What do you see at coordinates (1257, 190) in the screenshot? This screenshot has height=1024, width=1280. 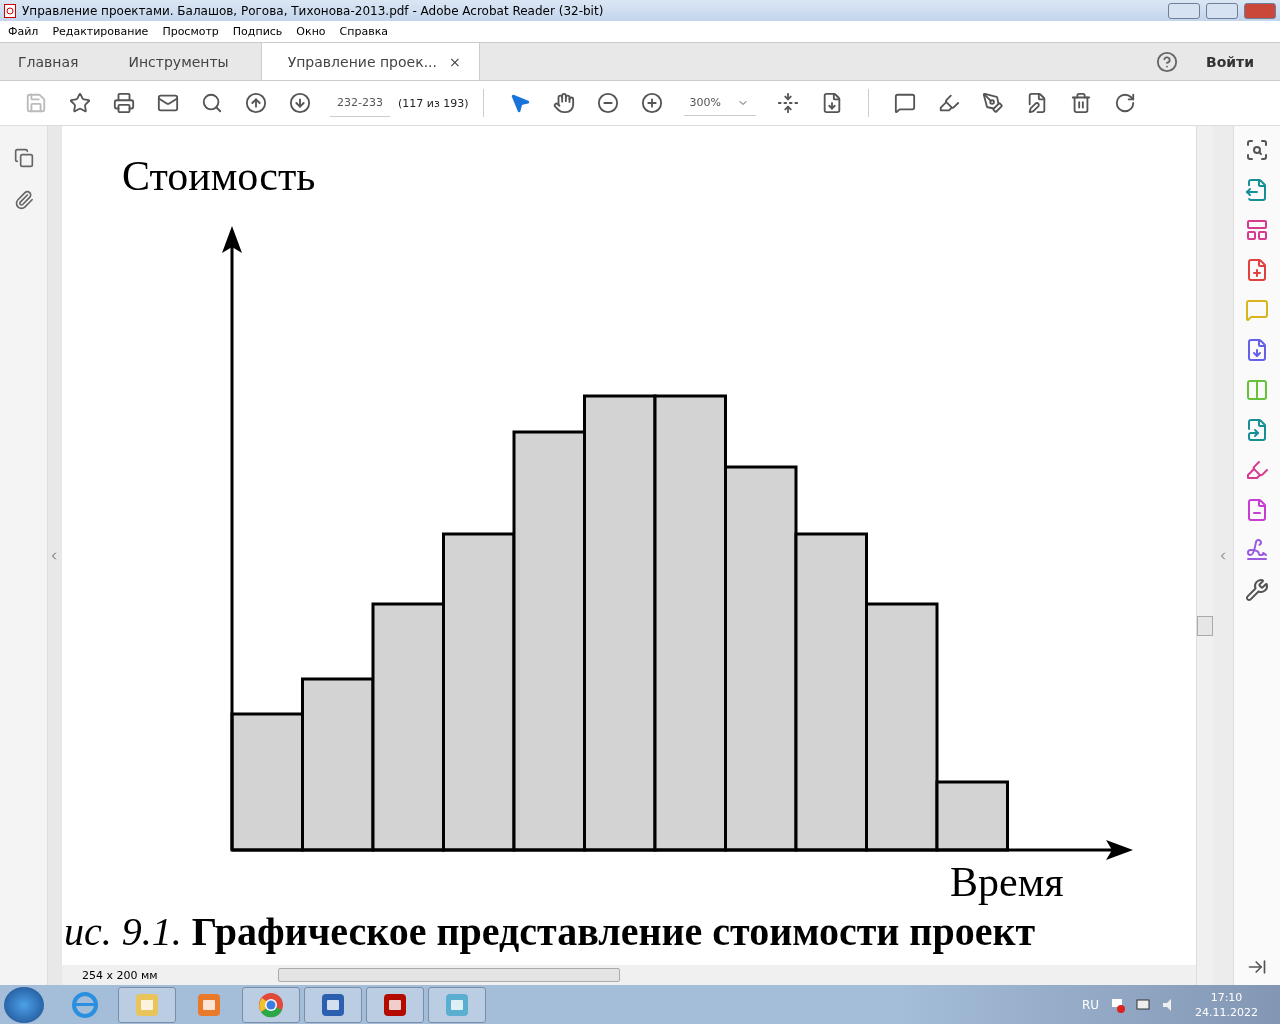 I see `file-export-icon` at bounding box center [1257, 190].